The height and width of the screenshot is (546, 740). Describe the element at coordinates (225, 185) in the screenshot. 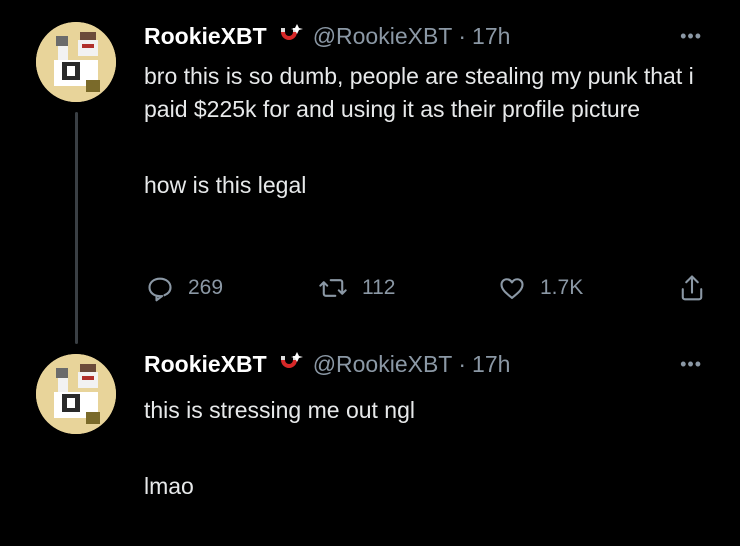

I see `tweet-paragraph: how is this legal` at that location.